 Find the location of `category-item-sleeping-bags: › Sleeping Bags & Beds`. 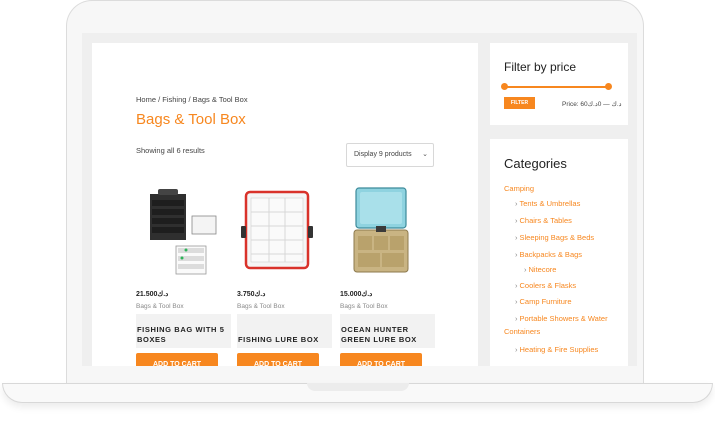

category-item-sleeping-bags: › Sleeping Bags & Beds is located at coordinates (554, 237).